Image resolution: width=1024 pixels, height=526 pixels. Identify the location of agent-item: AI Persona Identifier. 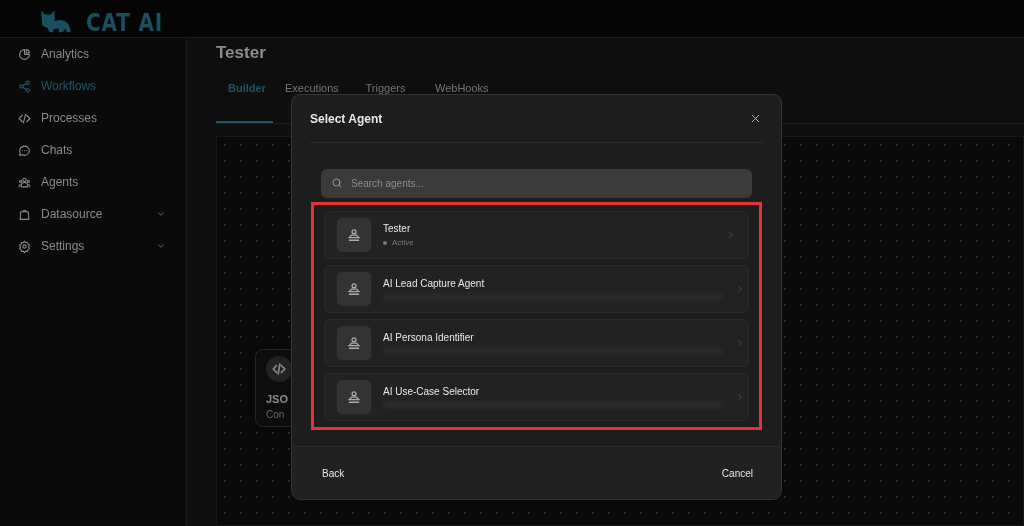
(536, 343).